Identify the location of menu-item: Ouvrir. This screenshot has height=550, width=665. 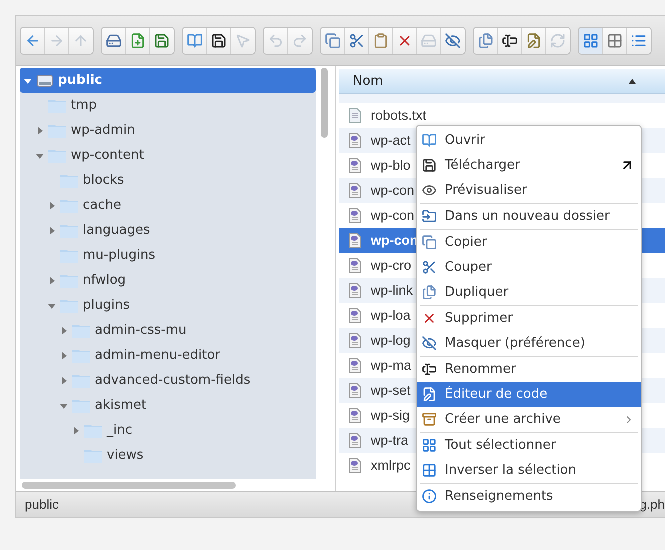
(529, 140).